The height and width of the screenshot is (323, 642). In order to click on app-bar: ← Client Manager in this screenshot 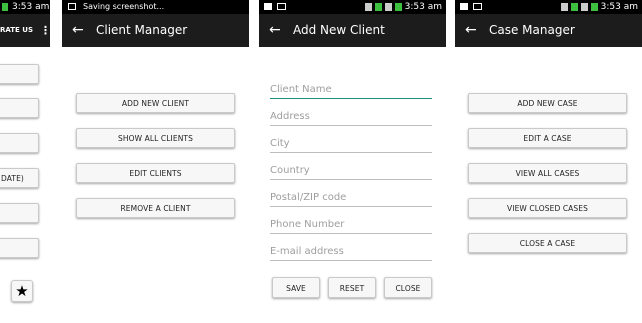, I will do `click(155, 30)`.